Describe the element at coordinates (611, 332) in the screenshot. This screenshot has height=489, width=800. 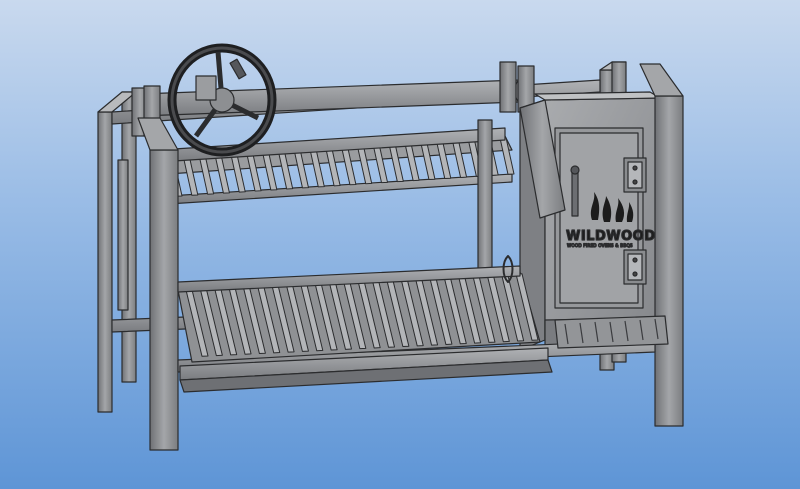
I see `ash-grate` at that location.